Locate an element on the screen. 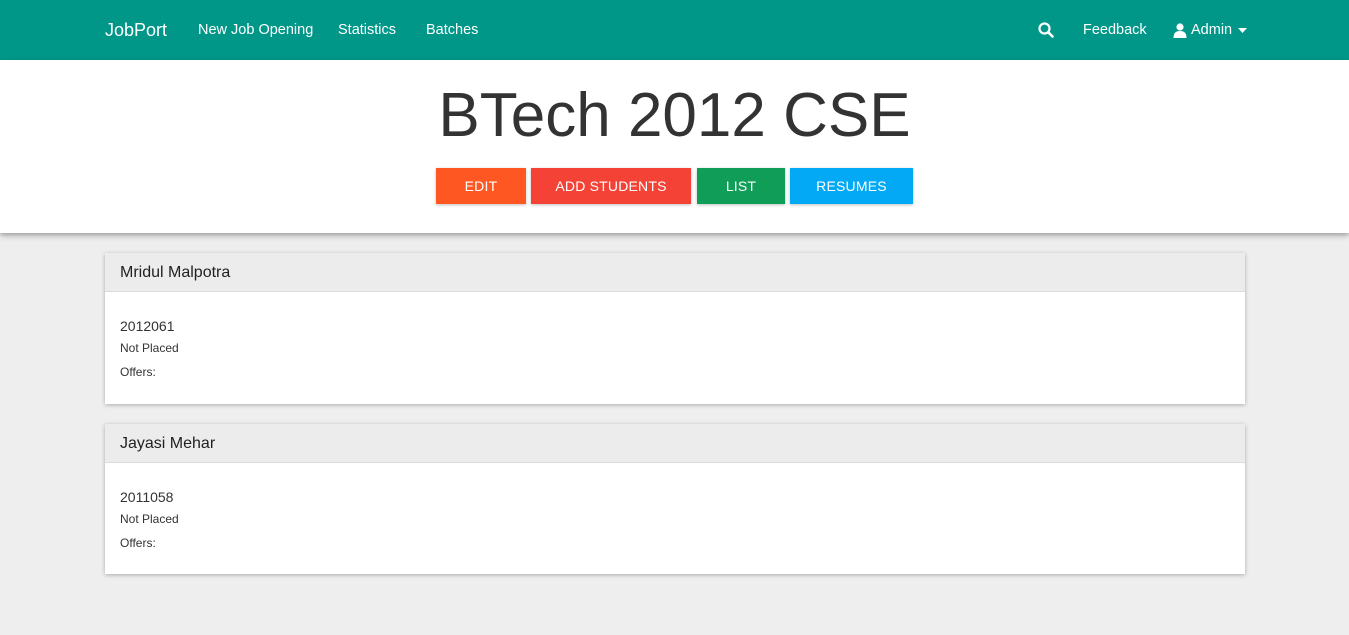 Image resolution: width=1349 pixels, height=635 pixels. admin-menu: Admin is located at coordinates (1210, 30).